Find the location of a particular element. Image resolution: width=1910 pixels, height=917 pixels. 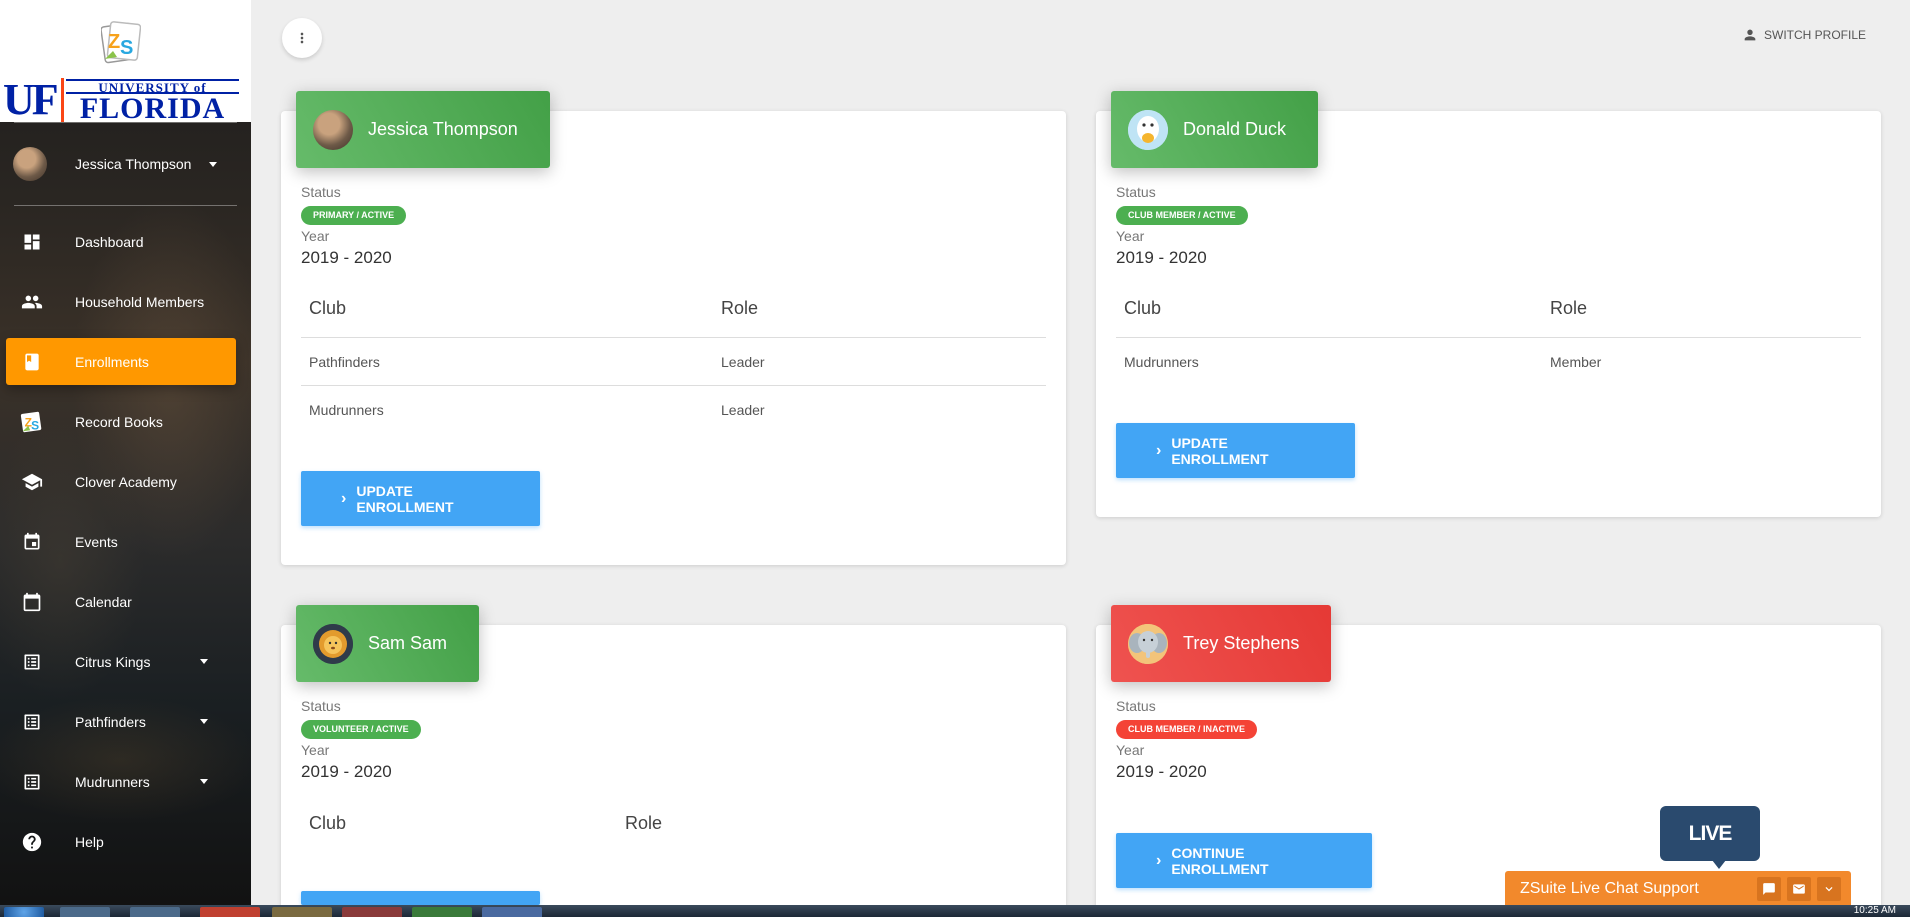

member-name: Trey Stephens is located at coordinates (1241, 643).